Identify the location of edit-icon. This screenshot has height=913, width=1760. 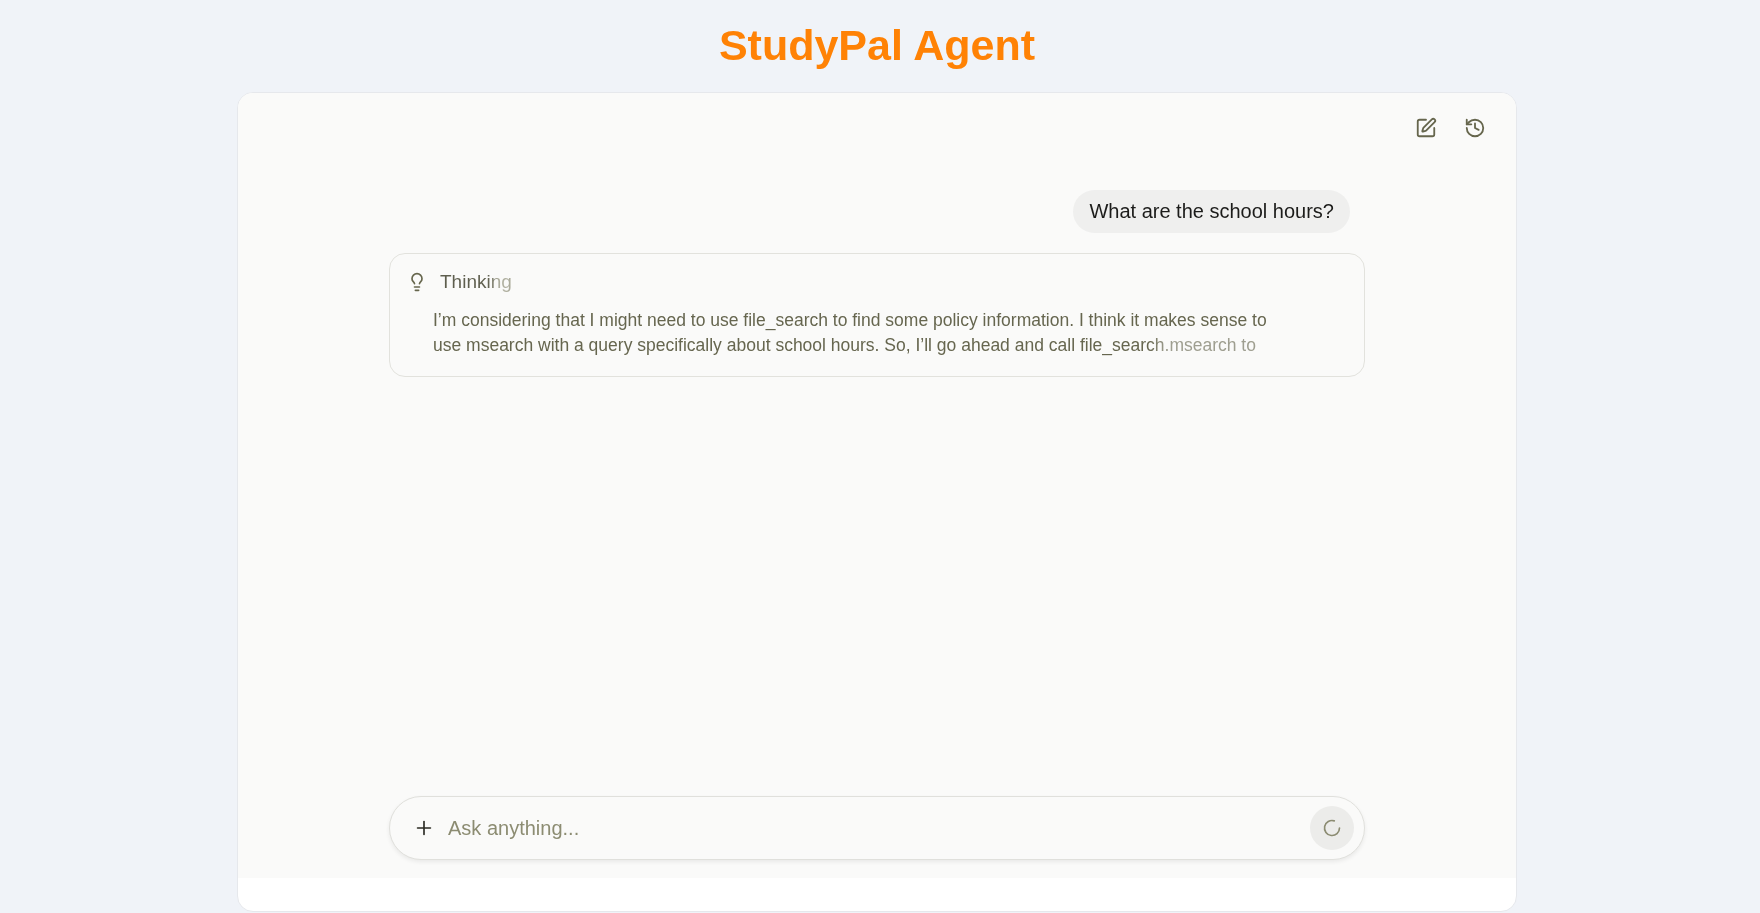
(1426, 128).